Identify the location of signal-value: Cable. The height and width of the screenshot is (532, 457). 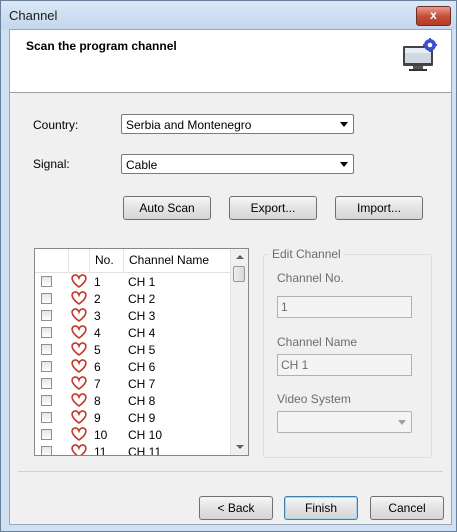
(142, 165).